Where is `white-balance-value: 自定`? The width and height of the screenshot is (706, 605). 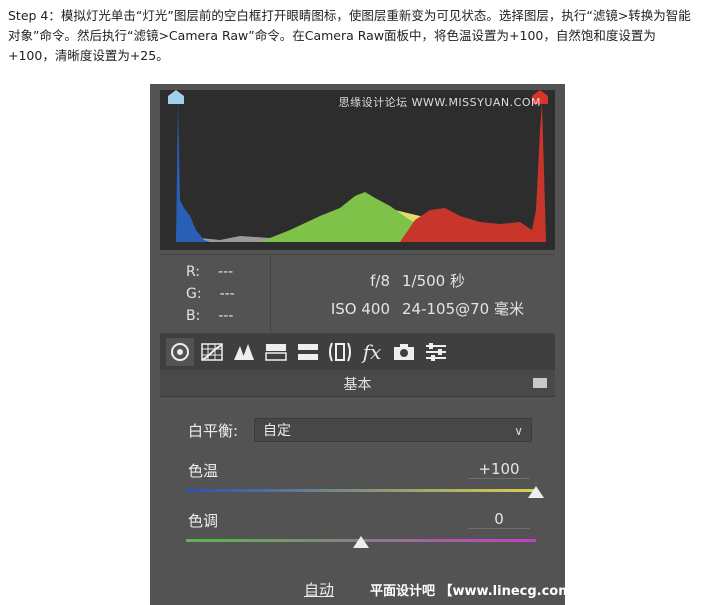 white-balance-value: 自定 is located at coordinates (277, 431).